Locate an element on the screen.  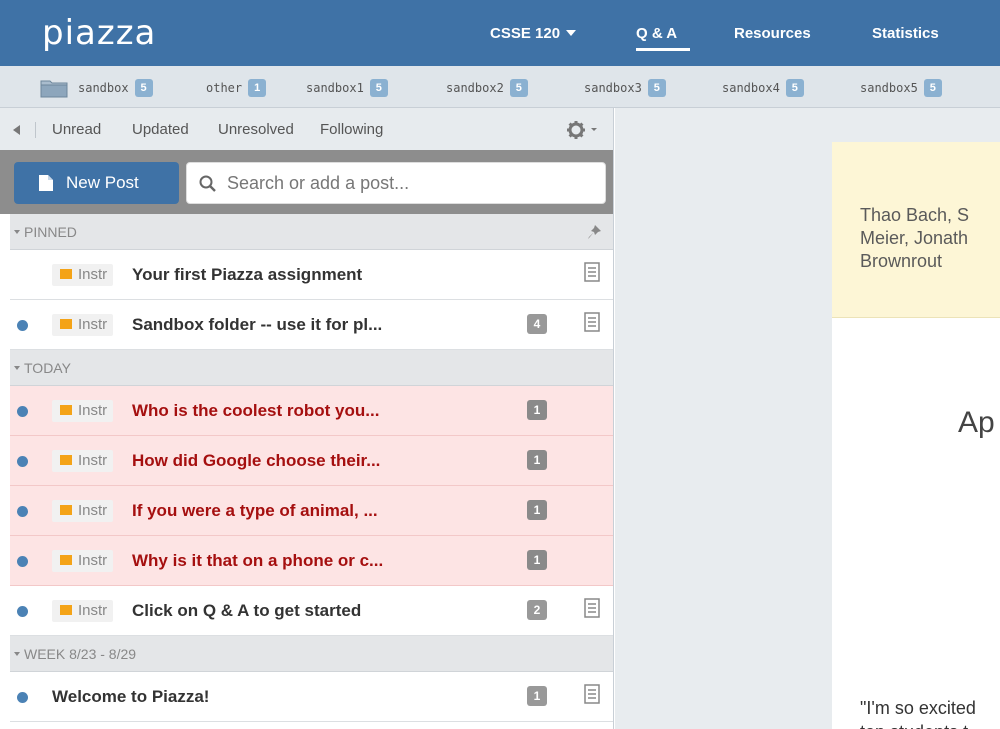
piazza-logo: piazza is located at coordinates (99, 33).